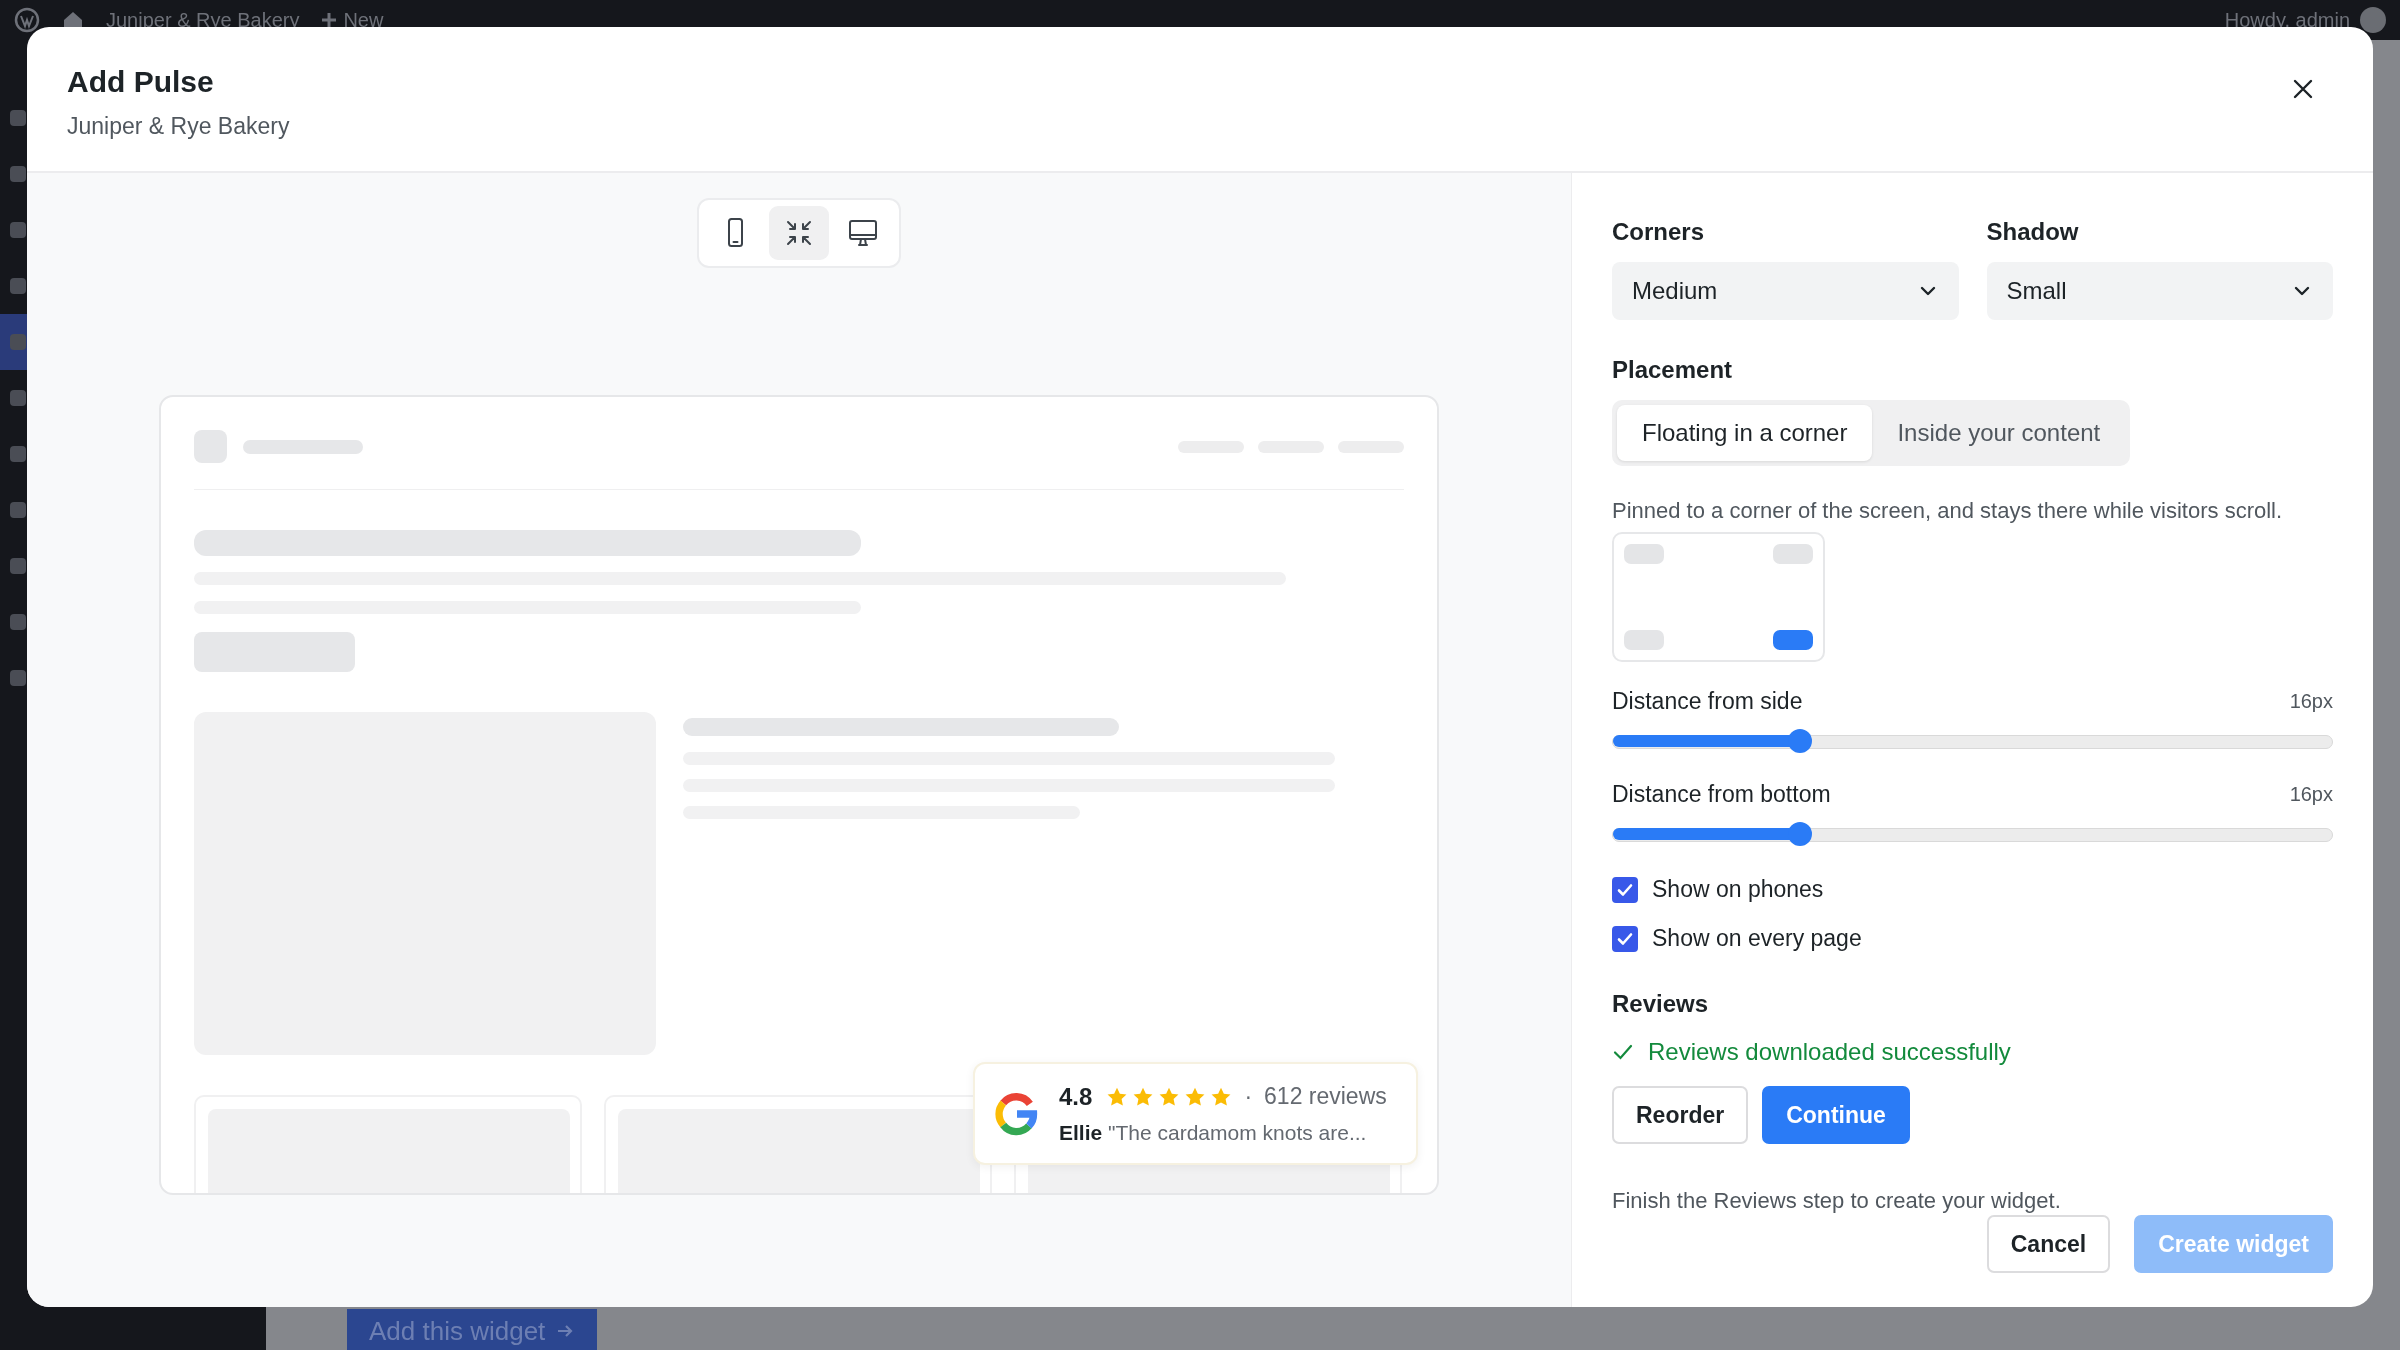  What do you see at coordinates (1837, 1201) in the screenshot?
I see `helper-text: Finish the Reviews step to create your widget.` at bounding box center [1837, 1201].